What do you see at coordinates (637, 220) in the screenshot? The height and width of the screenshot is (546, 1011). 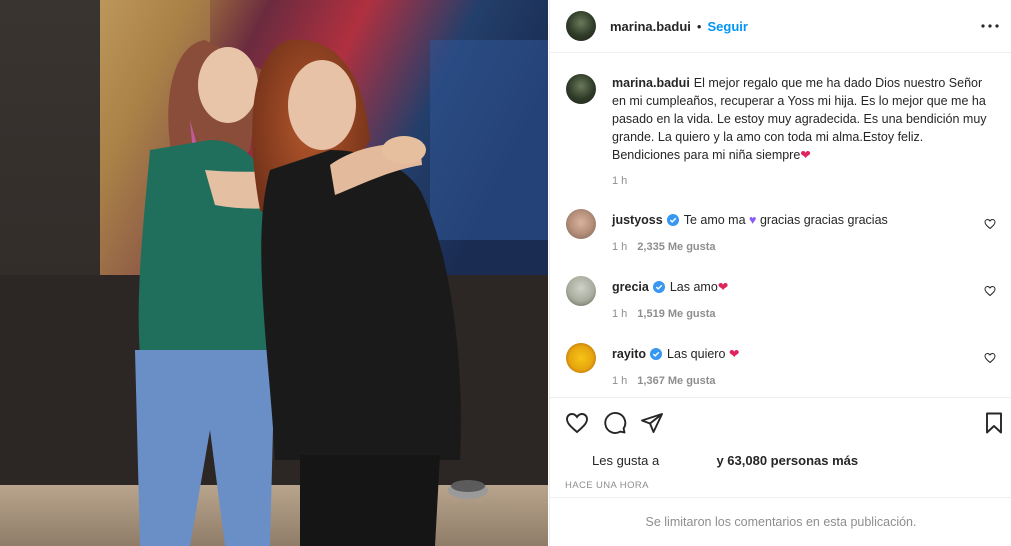 I see `comment-username: justyoss` at bounding box center [637, 220].